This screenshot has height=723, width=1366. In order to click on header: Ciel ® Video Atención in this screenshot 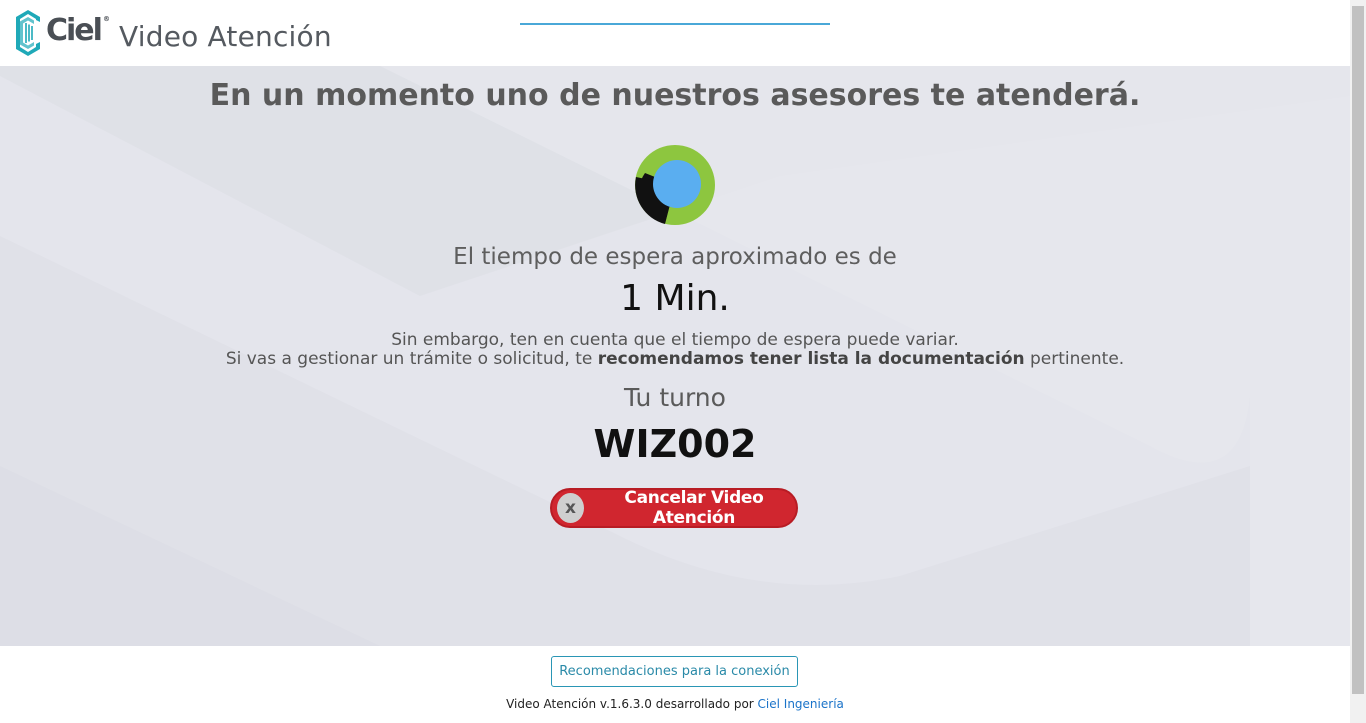, I will do `click(675, 33)`.